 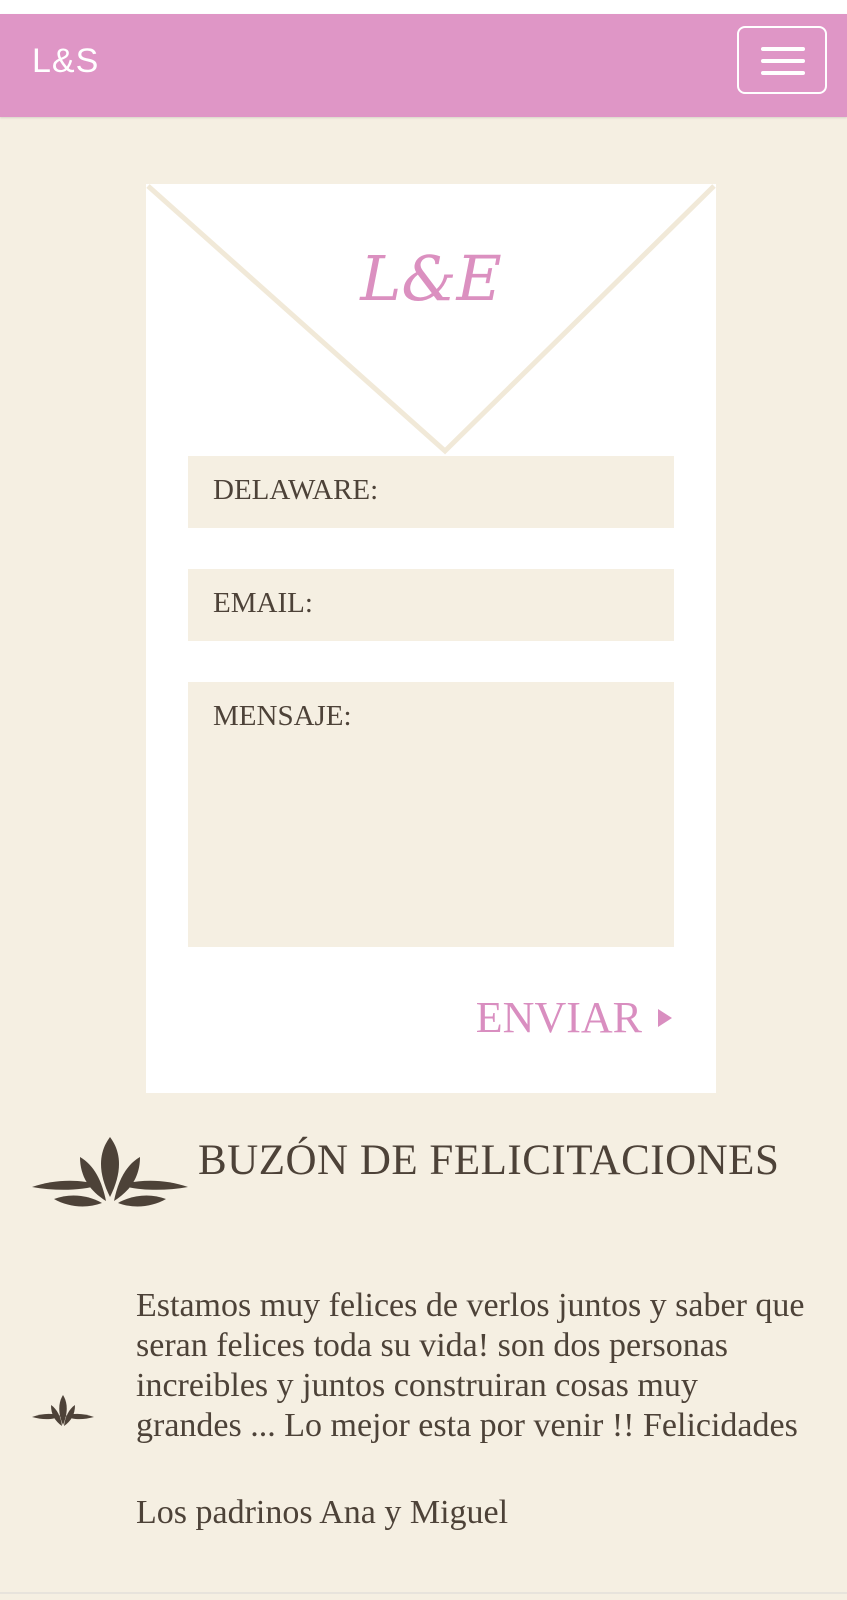 I want to click on email-field: EMAIL:, so click(x=431, y=605).